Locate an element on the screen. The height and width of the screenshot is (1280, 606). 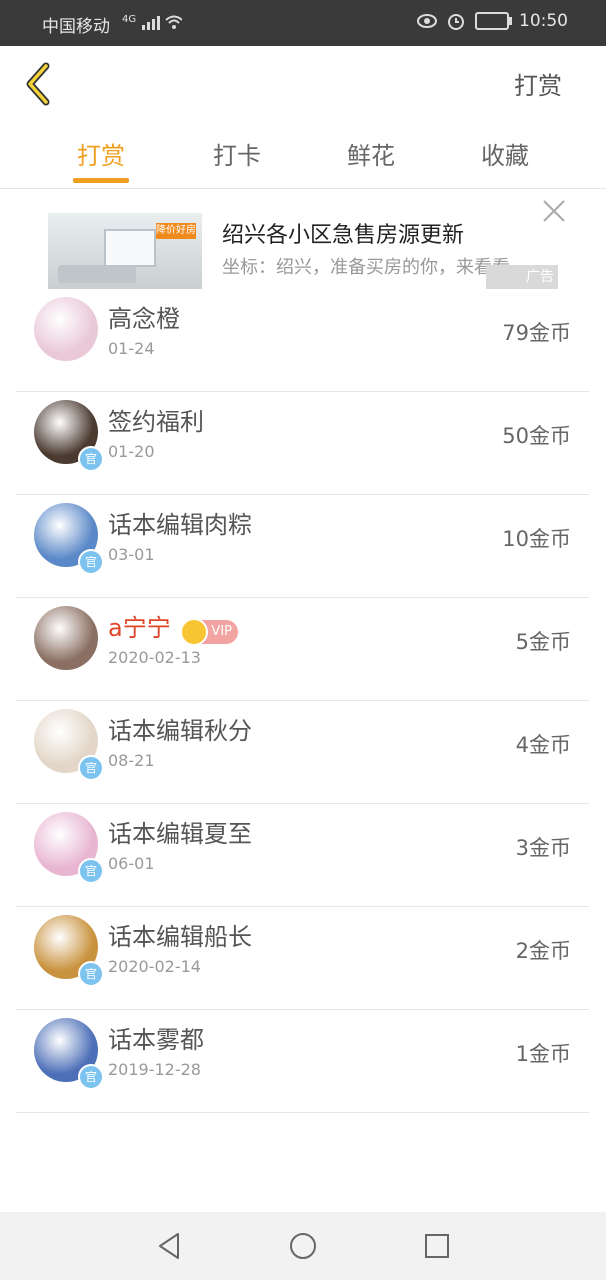
list-item: 官 话本编辑夏至 06-01 3金币 is located at coordinates (302, 855).